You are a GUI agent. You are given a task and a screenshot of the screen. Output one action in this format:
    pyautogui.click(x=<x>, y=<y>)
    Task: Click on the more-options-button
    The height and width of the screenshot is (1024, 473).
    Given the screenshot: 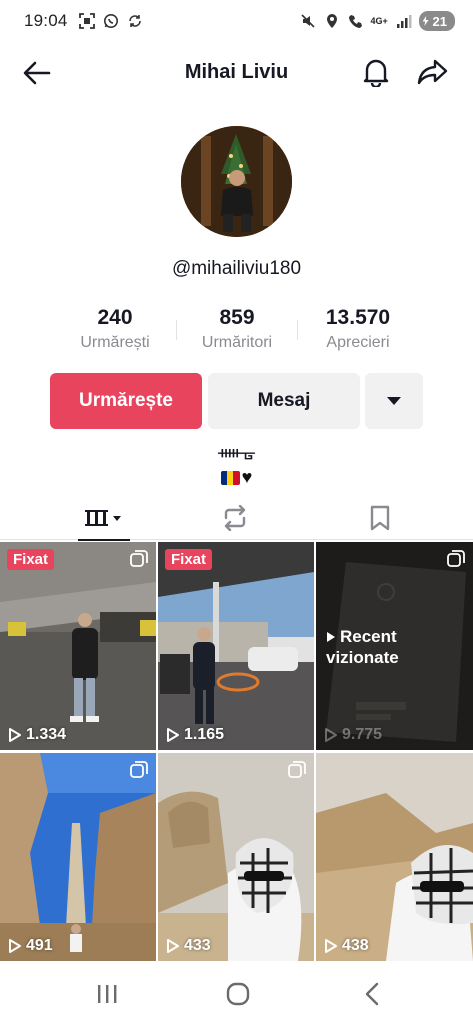 What is the action you would take?
    pyautogui.click(x=394, y=401)
    